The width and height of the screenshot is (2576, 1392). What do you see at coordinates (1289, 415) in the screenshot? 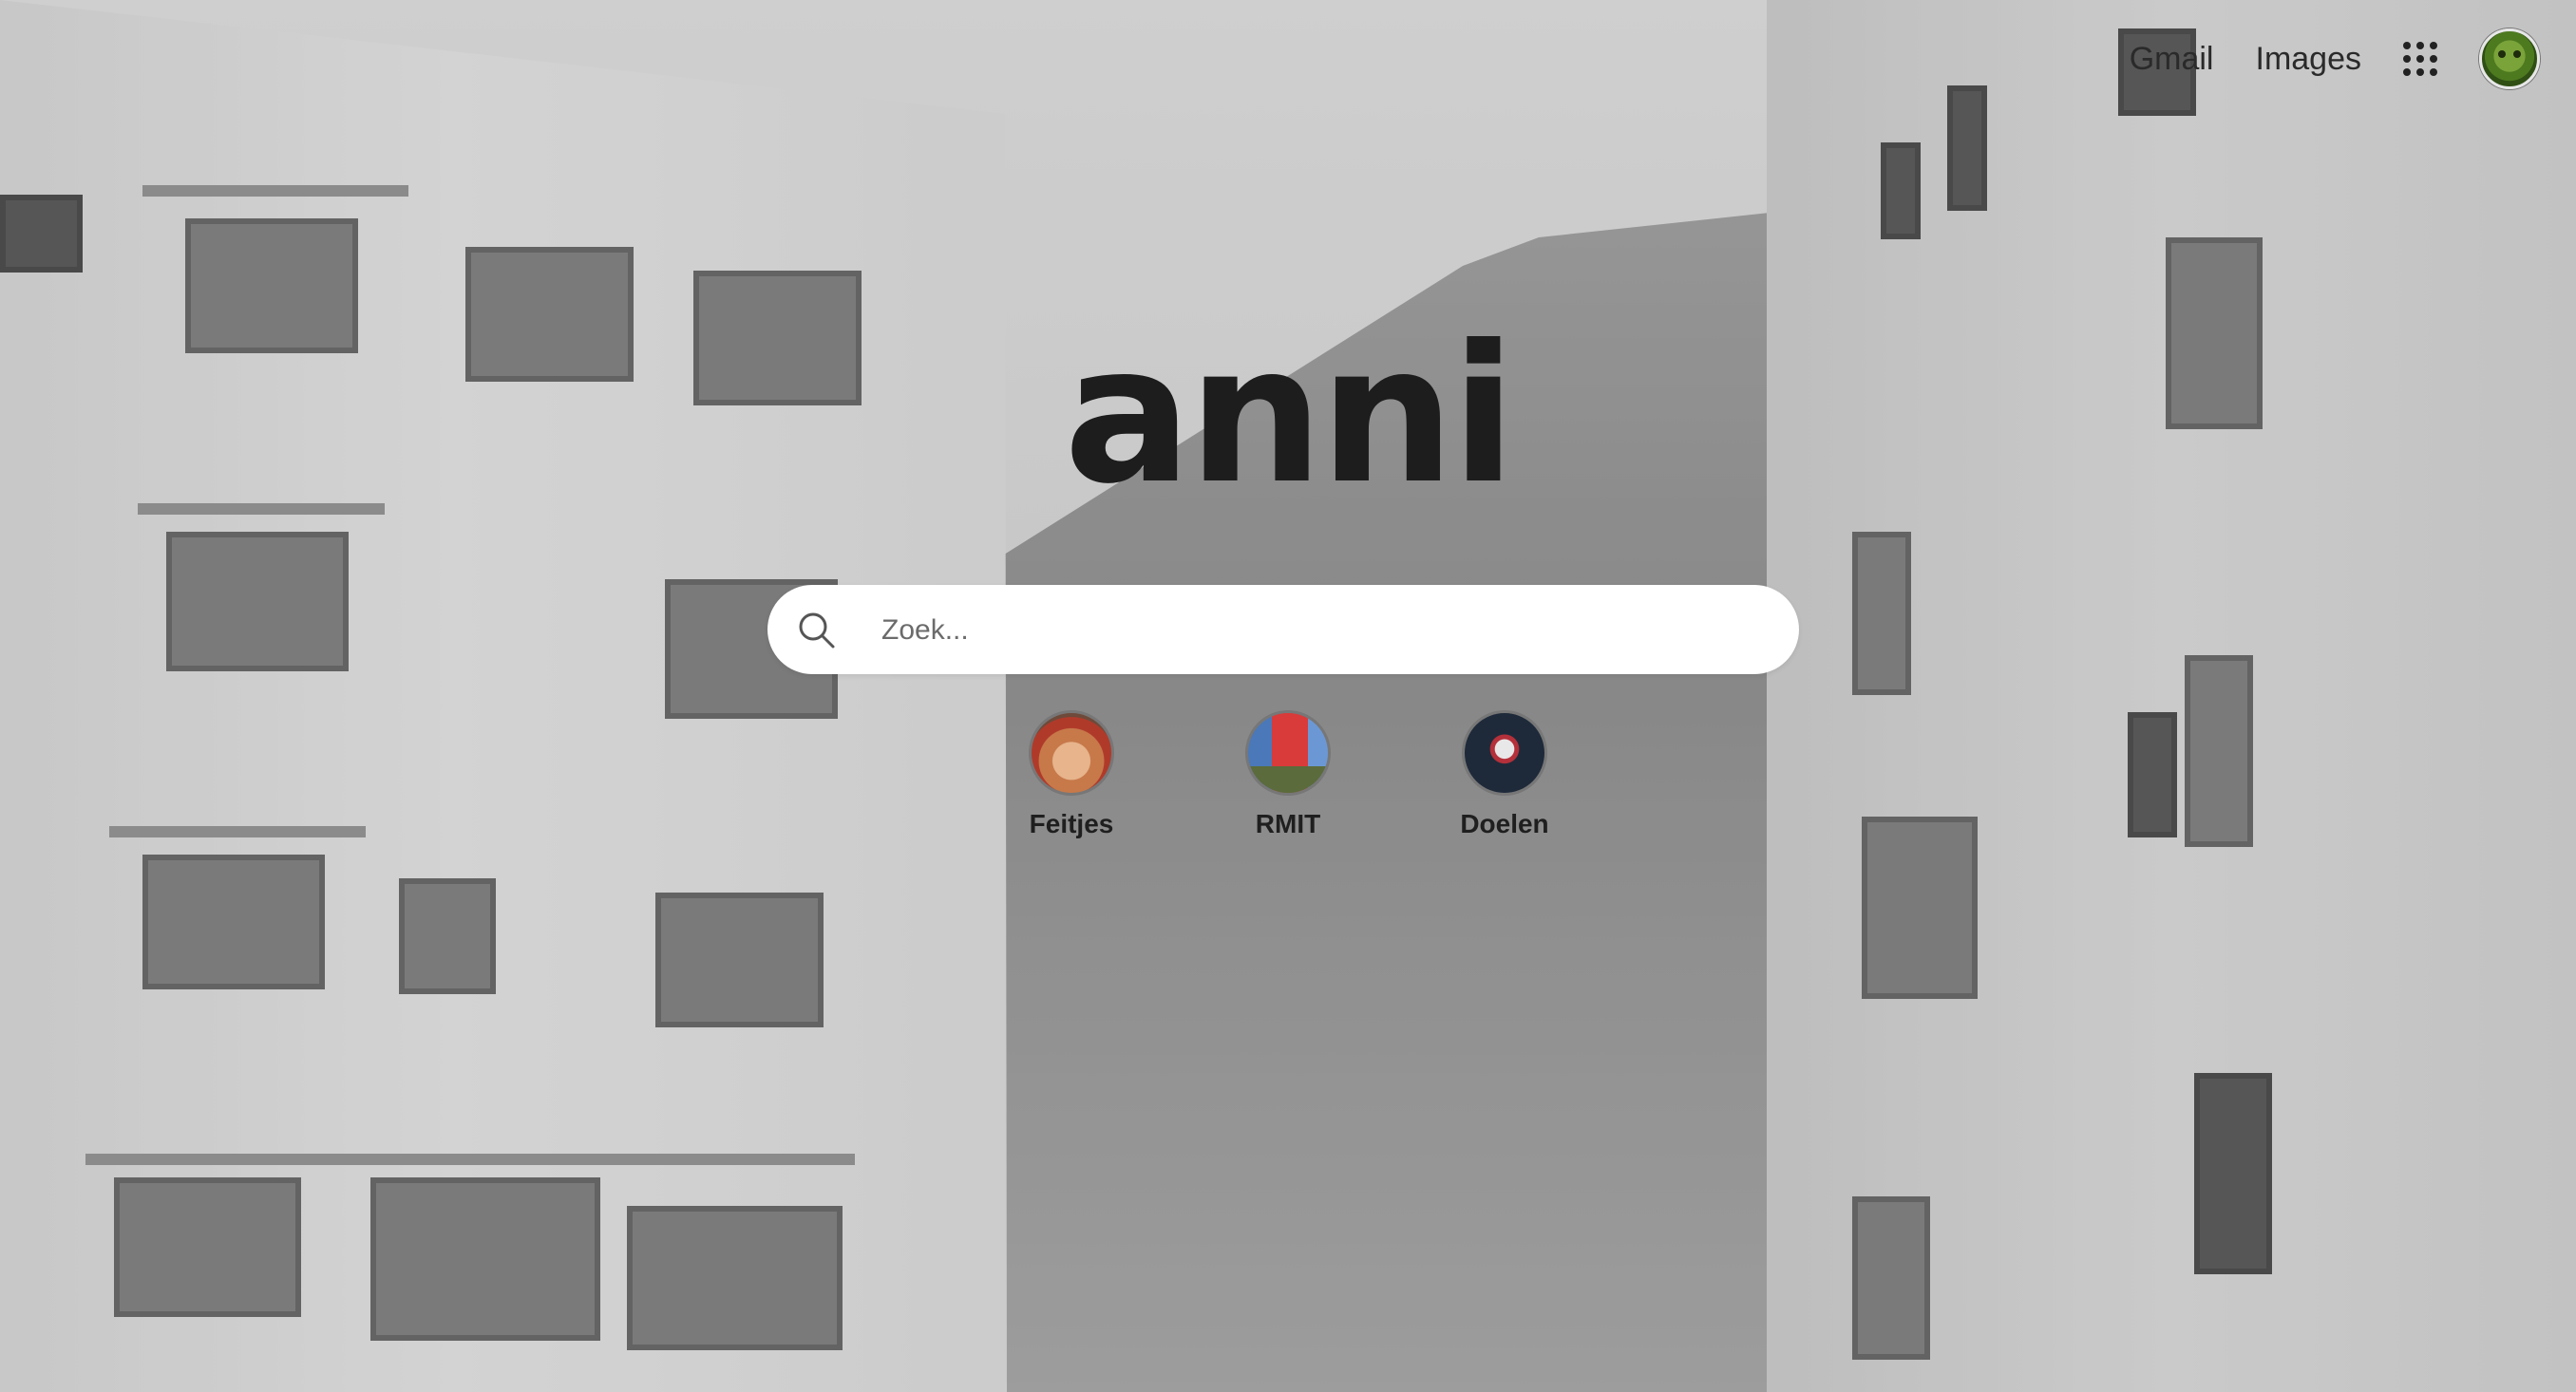
I see `page-logo: anni` at bounding box center [1289, 415].